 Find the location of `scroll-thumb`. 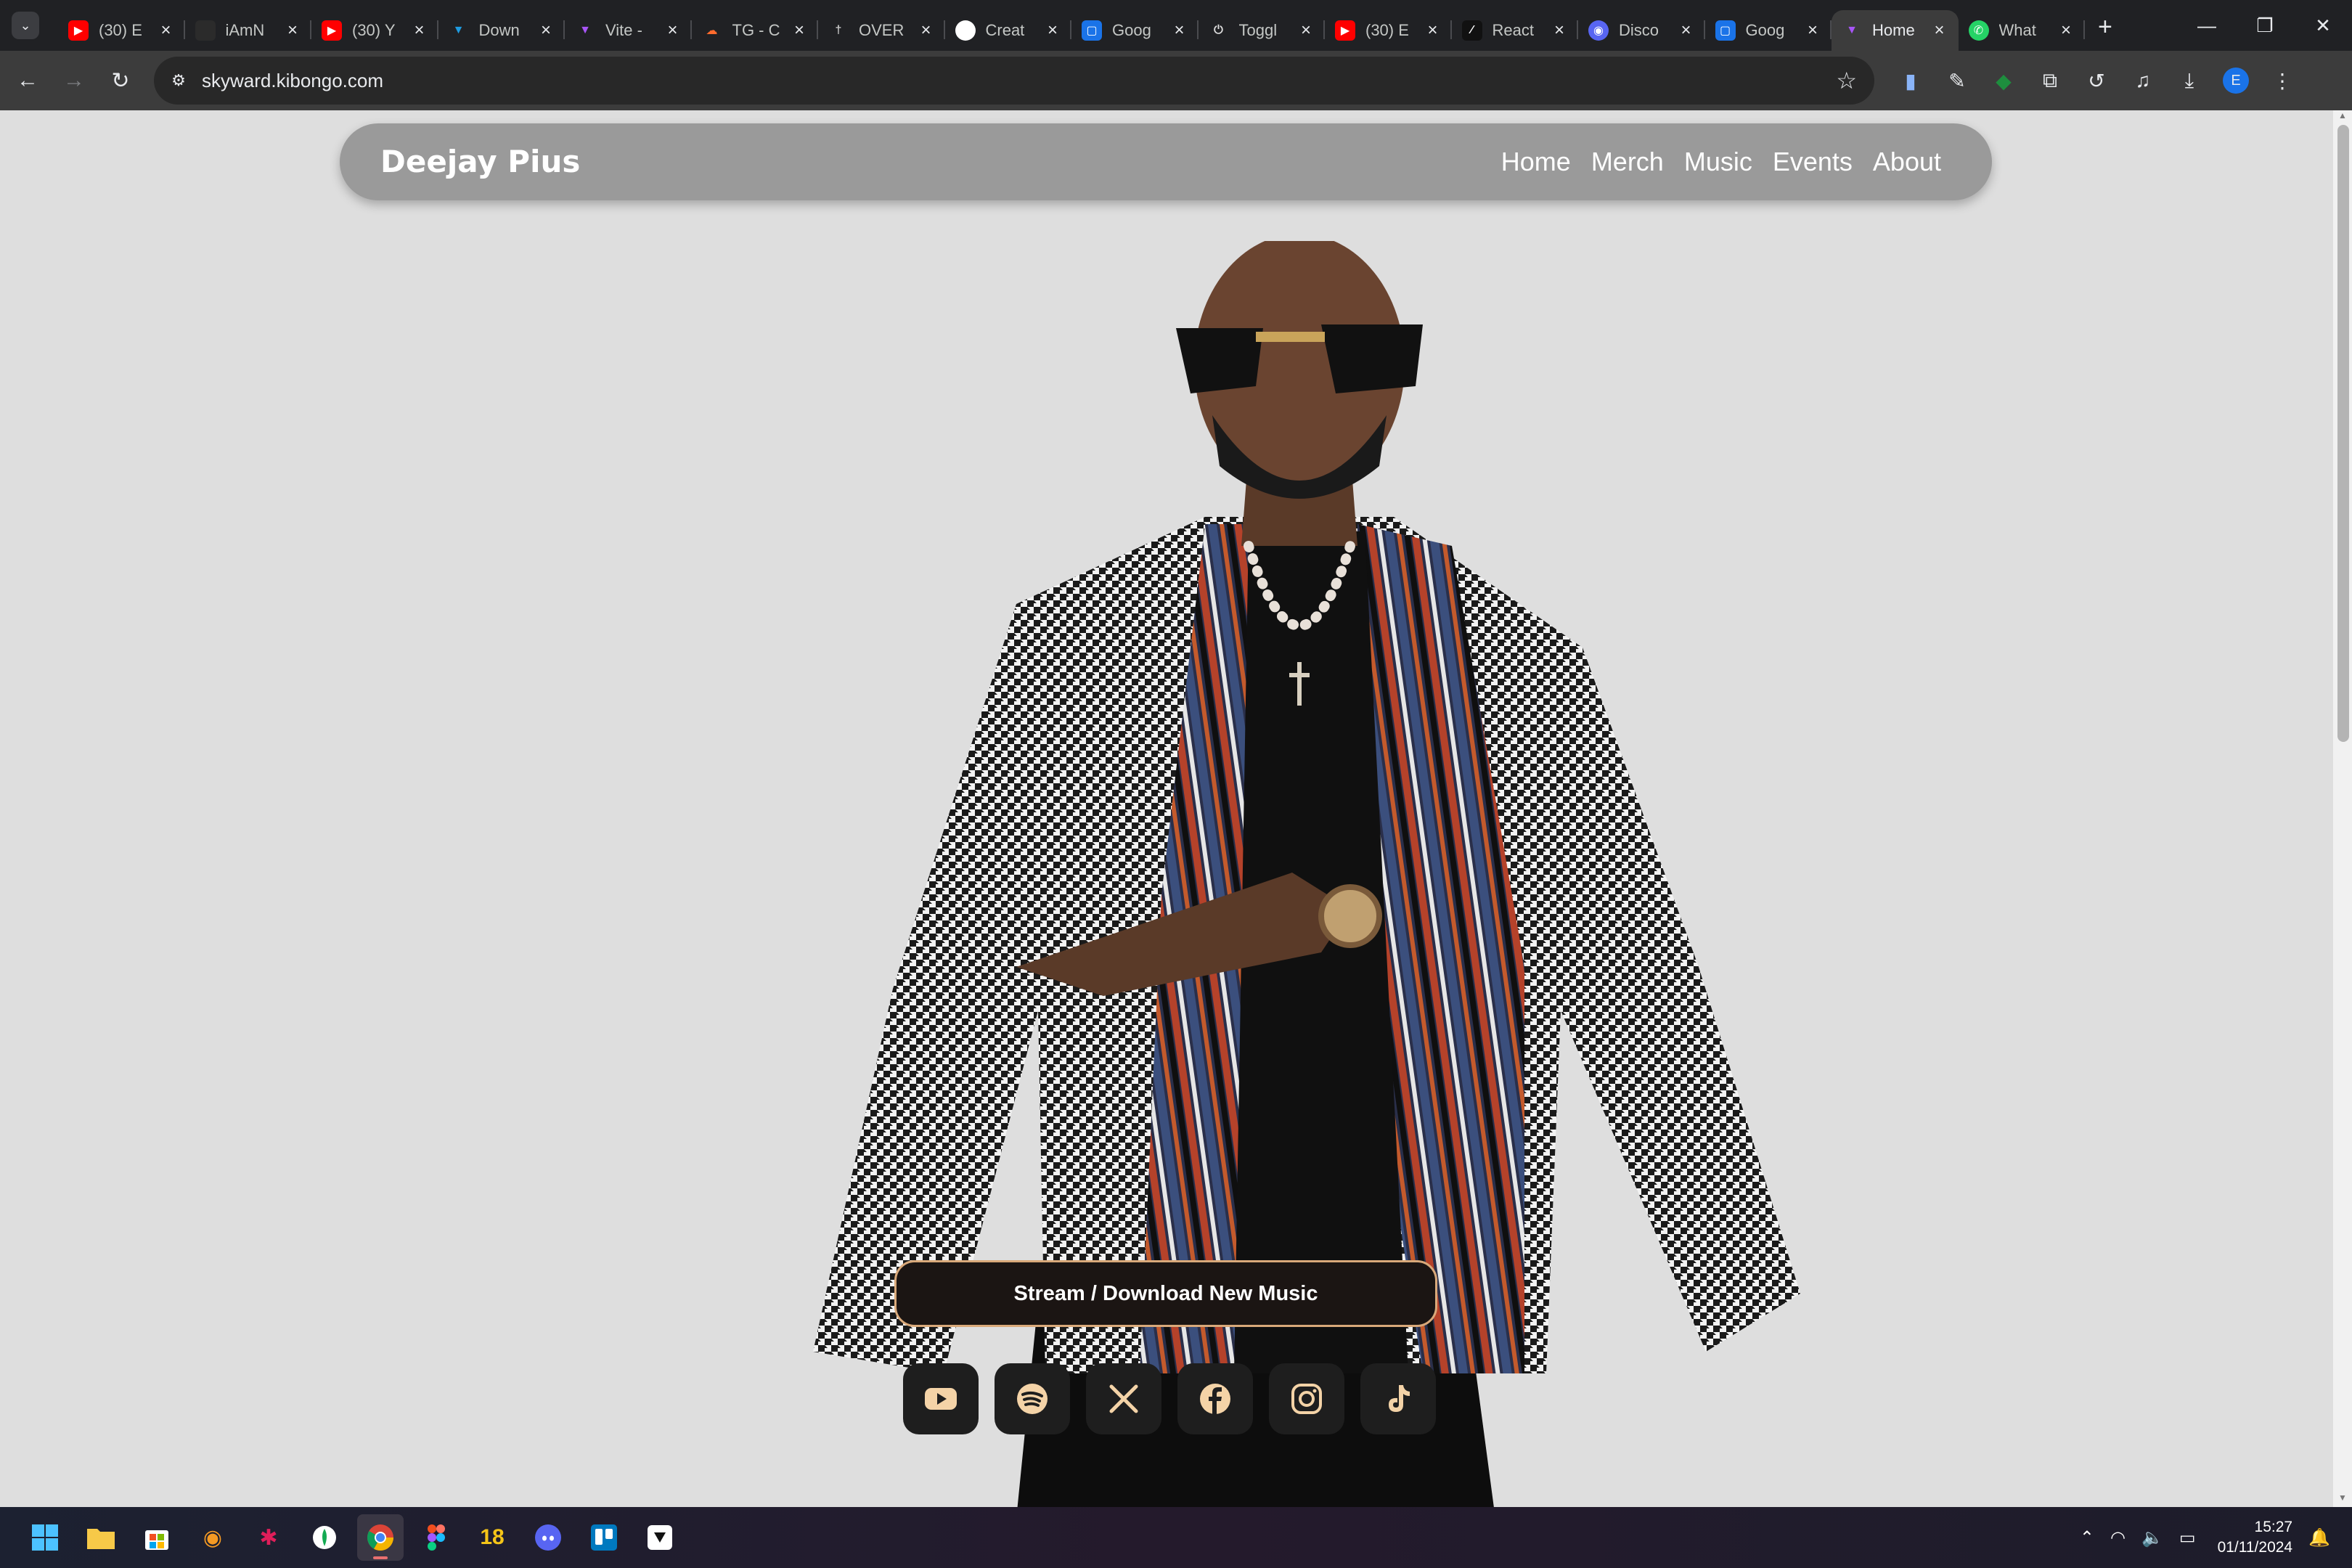

scroll-thumb is located at coordinates (2343, 434).